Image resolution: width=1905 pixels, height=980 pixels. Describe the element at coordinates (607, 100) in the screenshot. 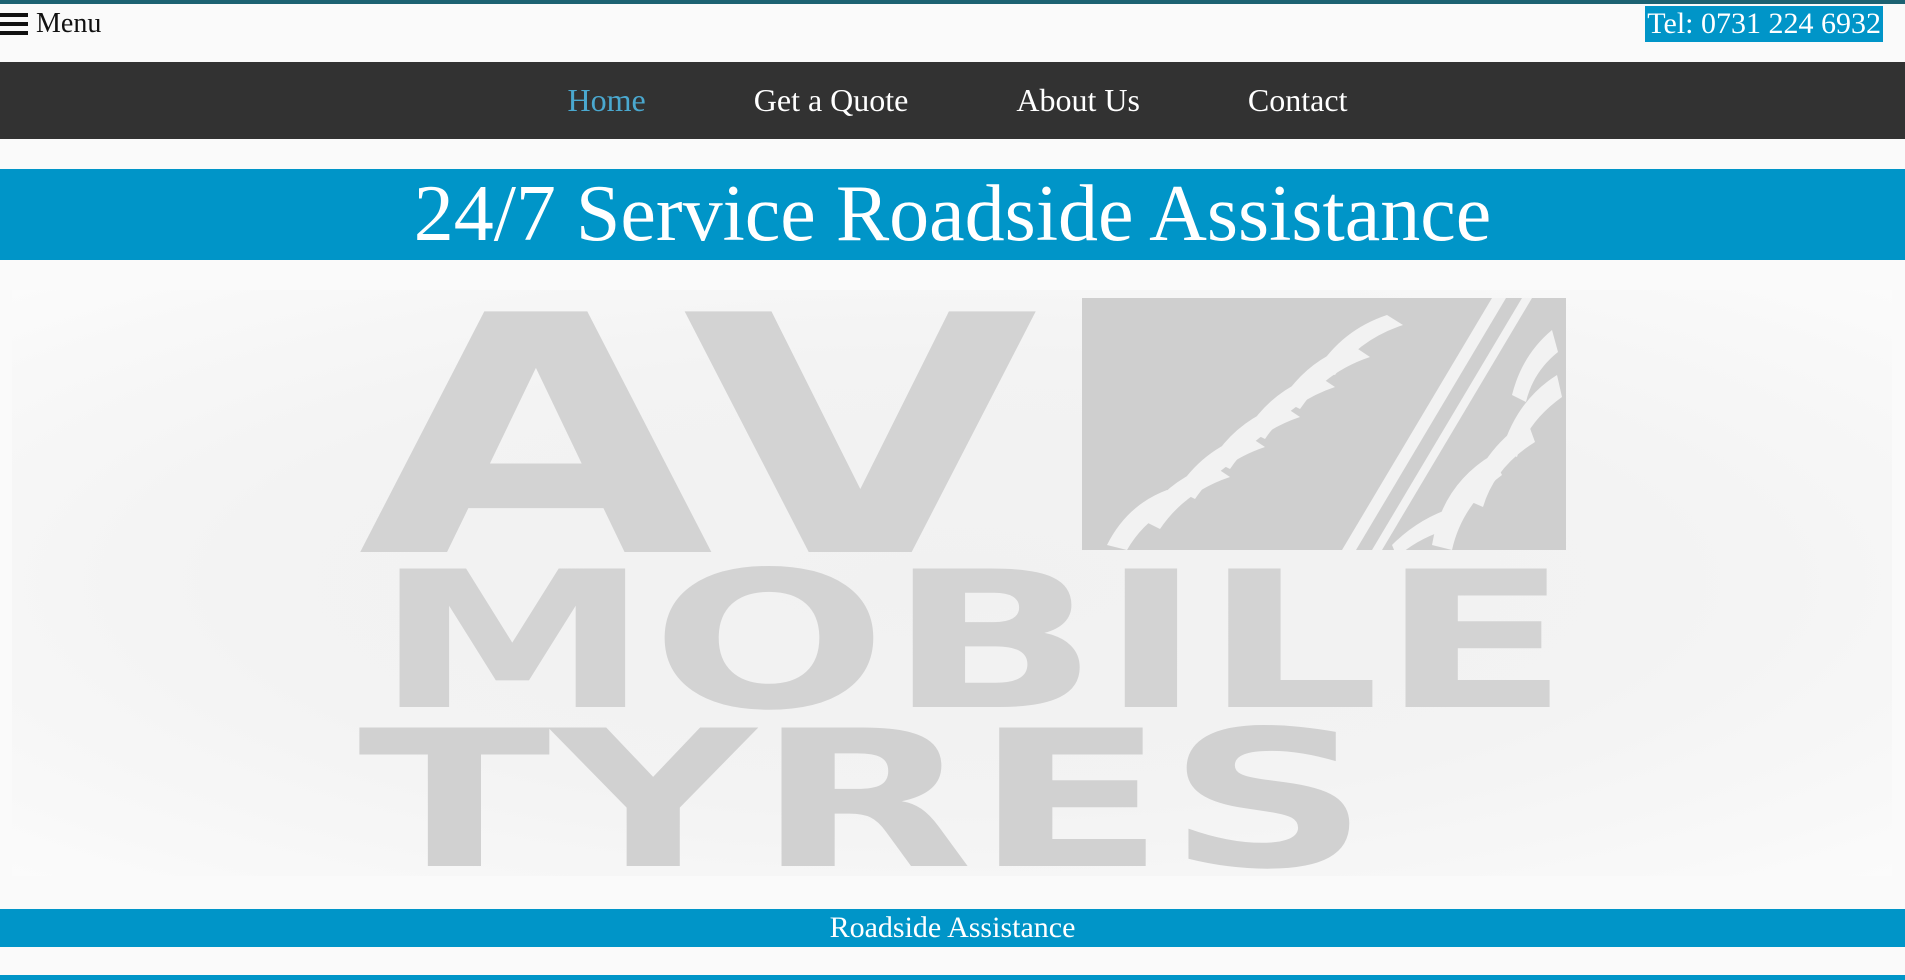

I see `nav-item-home: Home` at that location.